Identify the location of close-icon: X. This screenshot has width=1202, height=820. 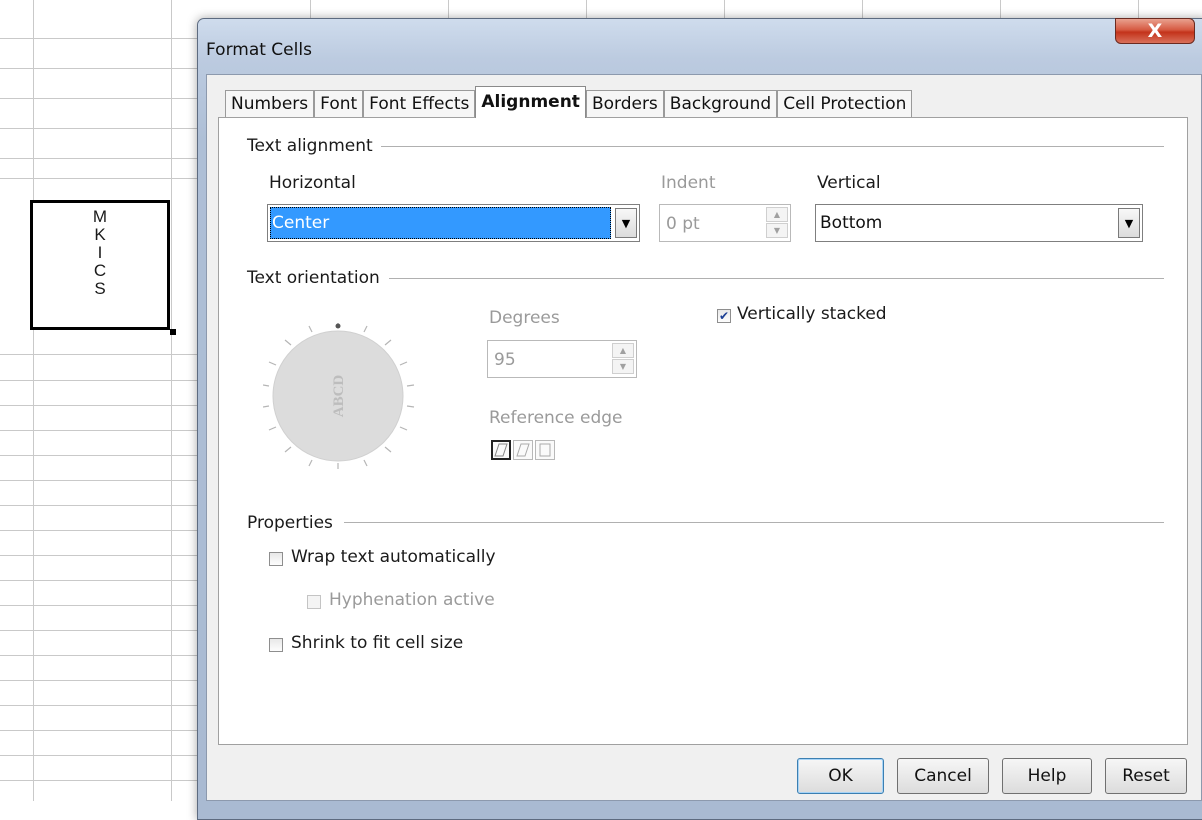
(1155, 31).